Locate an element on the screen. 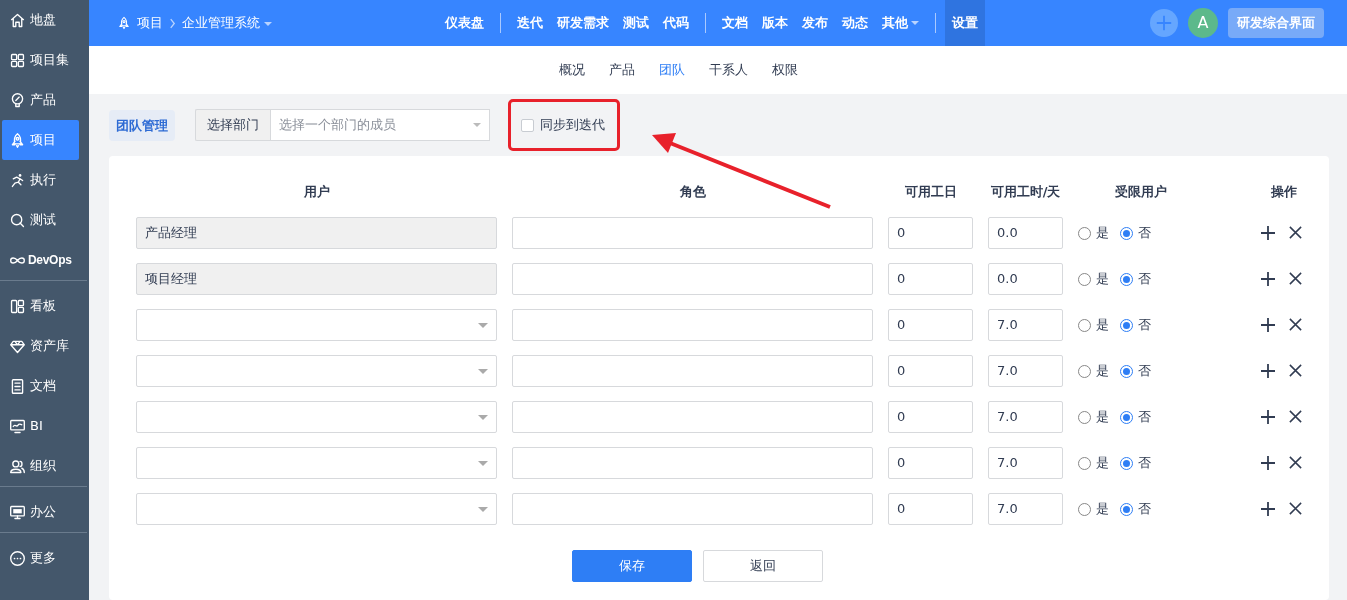  breadcrumb-link: 项目 is located at coordinates (150, 23).